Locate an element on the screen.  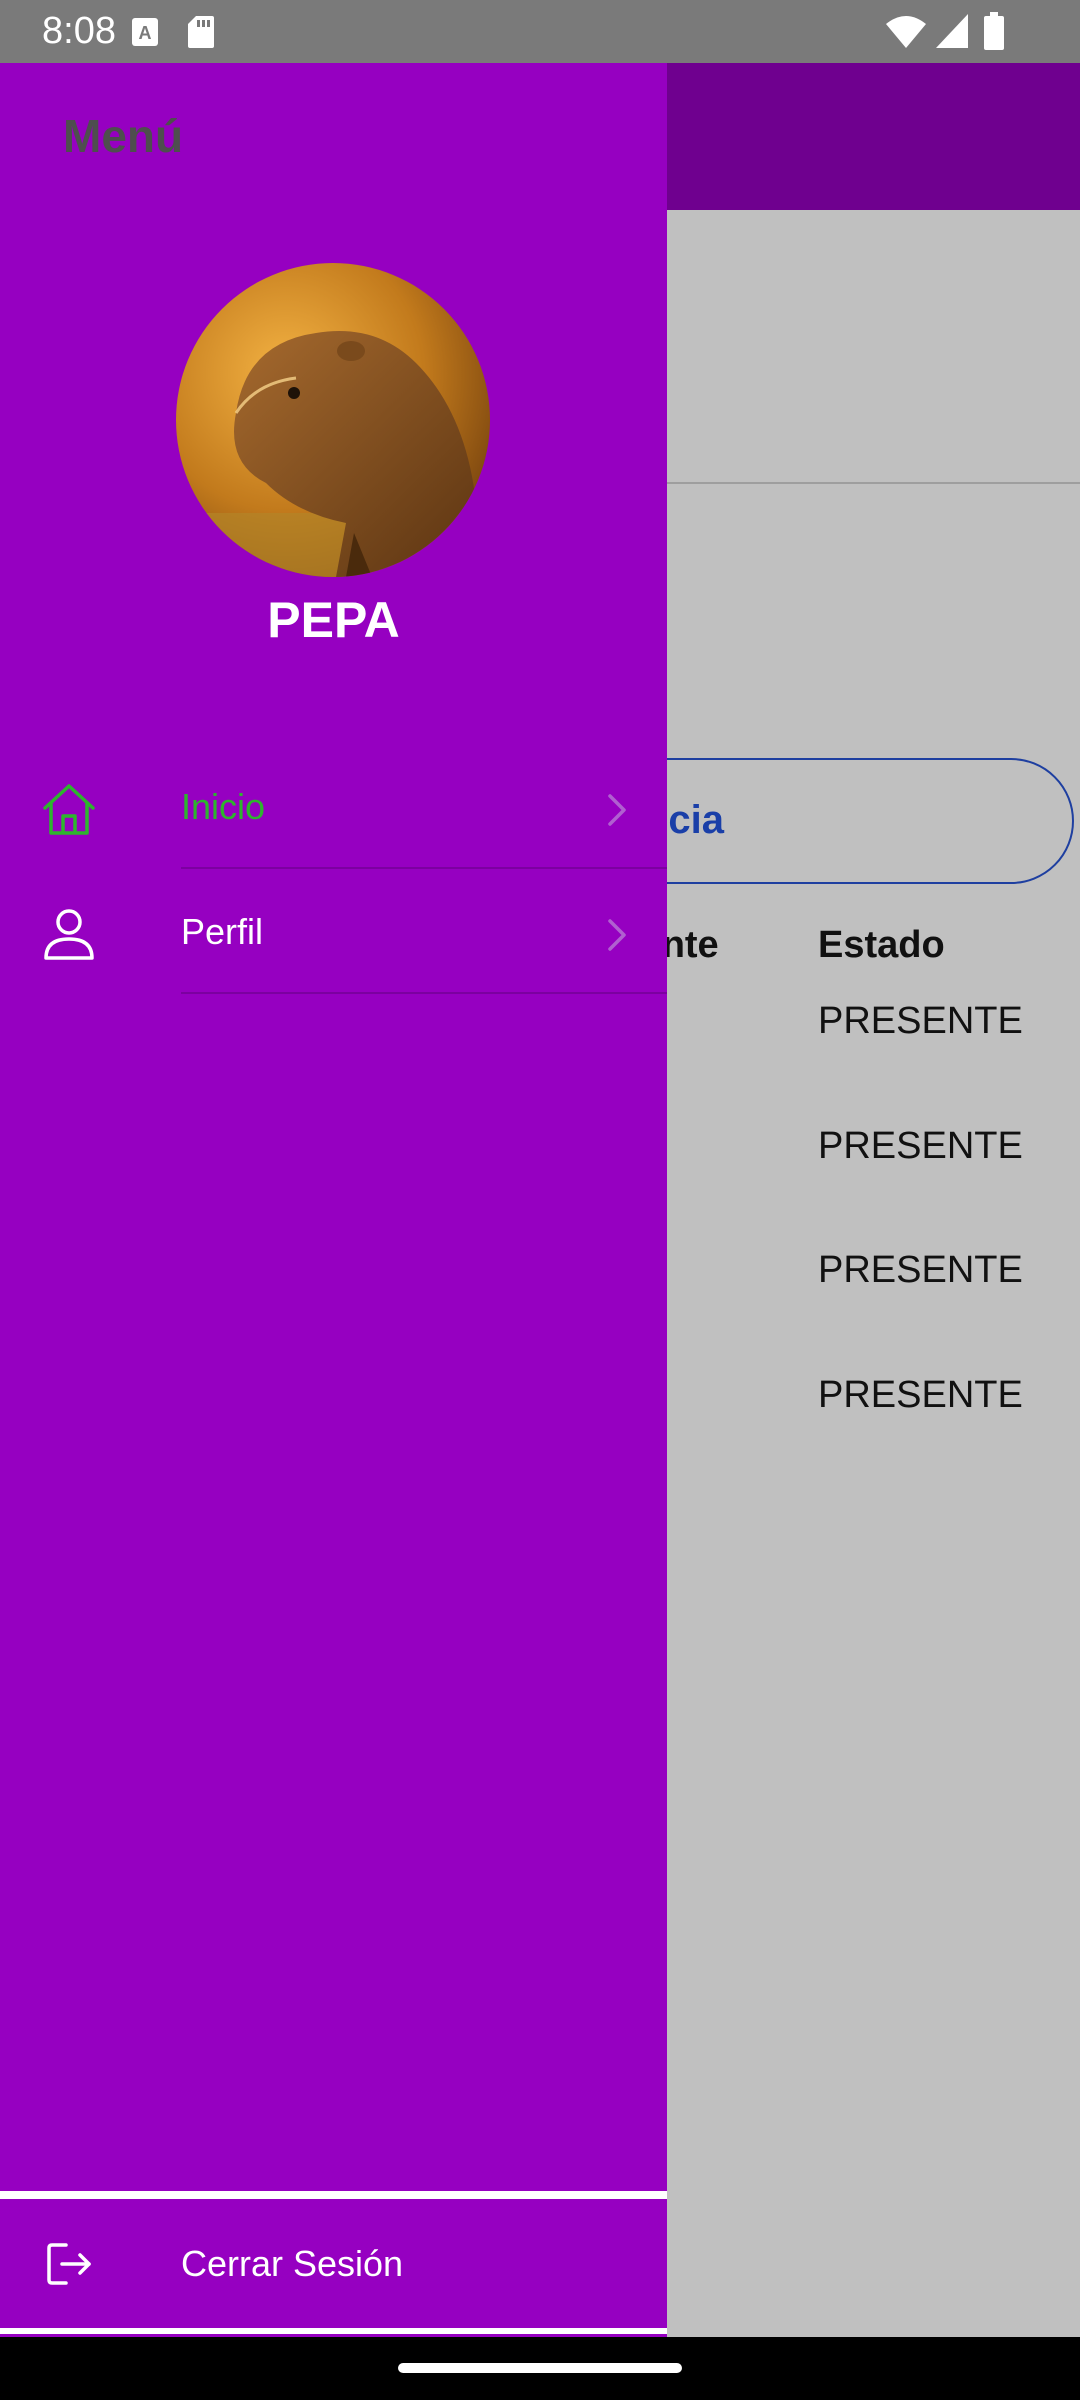
home-gesture-handle is located at coordinates (540, 2368).